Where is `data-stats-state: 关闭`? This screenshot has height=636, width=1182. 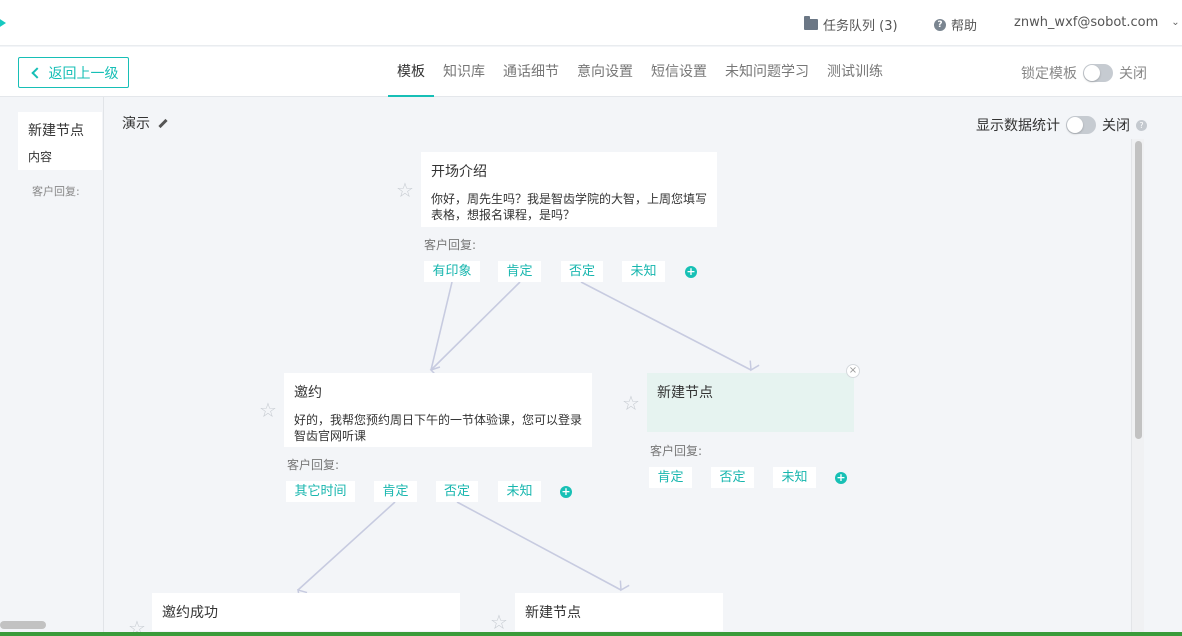 data-stats-state: 关闭 is located at coordinates (1116, 126).